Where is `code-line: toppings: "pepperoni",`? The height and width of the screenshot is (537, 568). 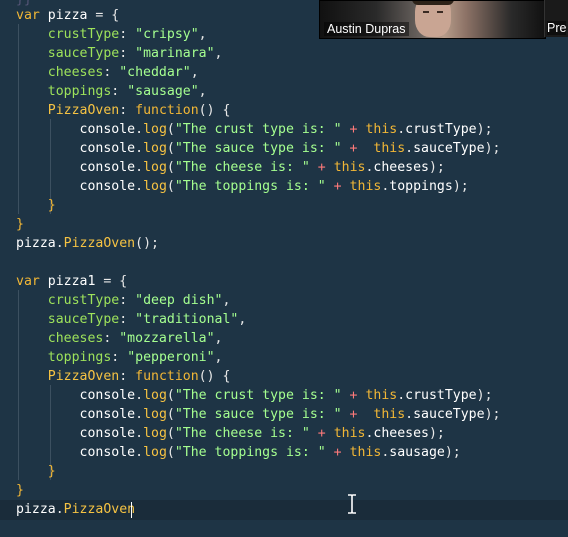 code-line: toppings: "pepperoni", is located at coordinates (119, 357).